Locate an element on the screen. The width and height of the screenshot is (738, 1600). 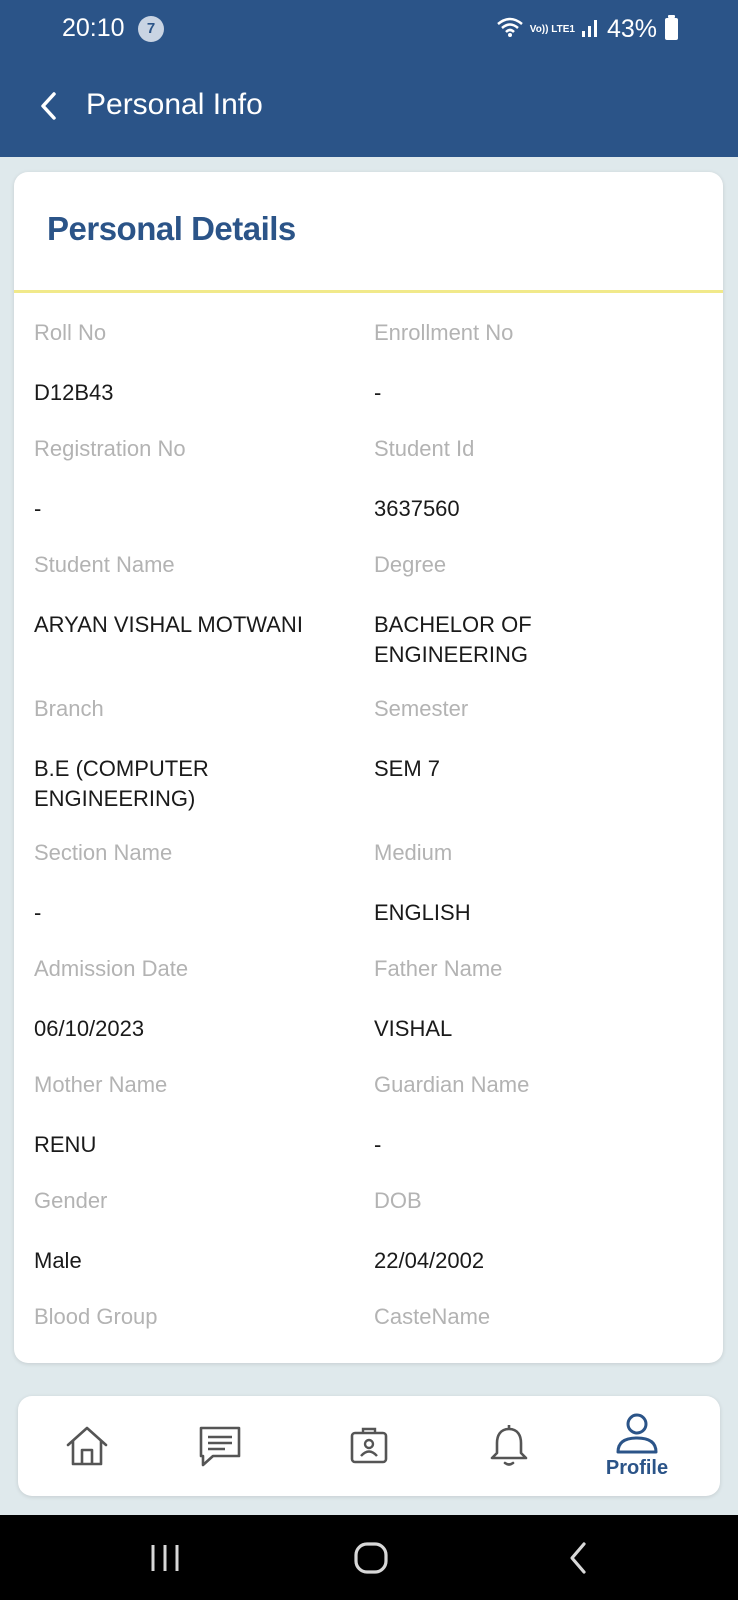
field-label: Mother Name is located at coordinates (101, 1084).